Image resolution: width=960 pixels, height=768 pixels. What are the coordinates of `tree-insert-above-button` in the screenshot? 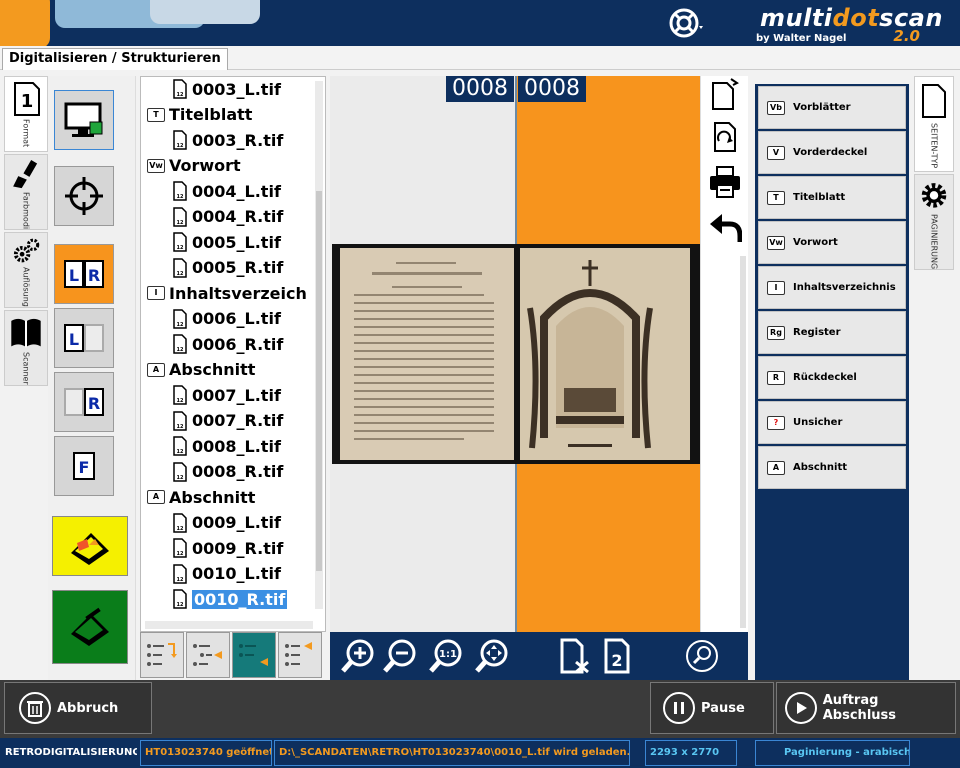 It's located at (162, 655).